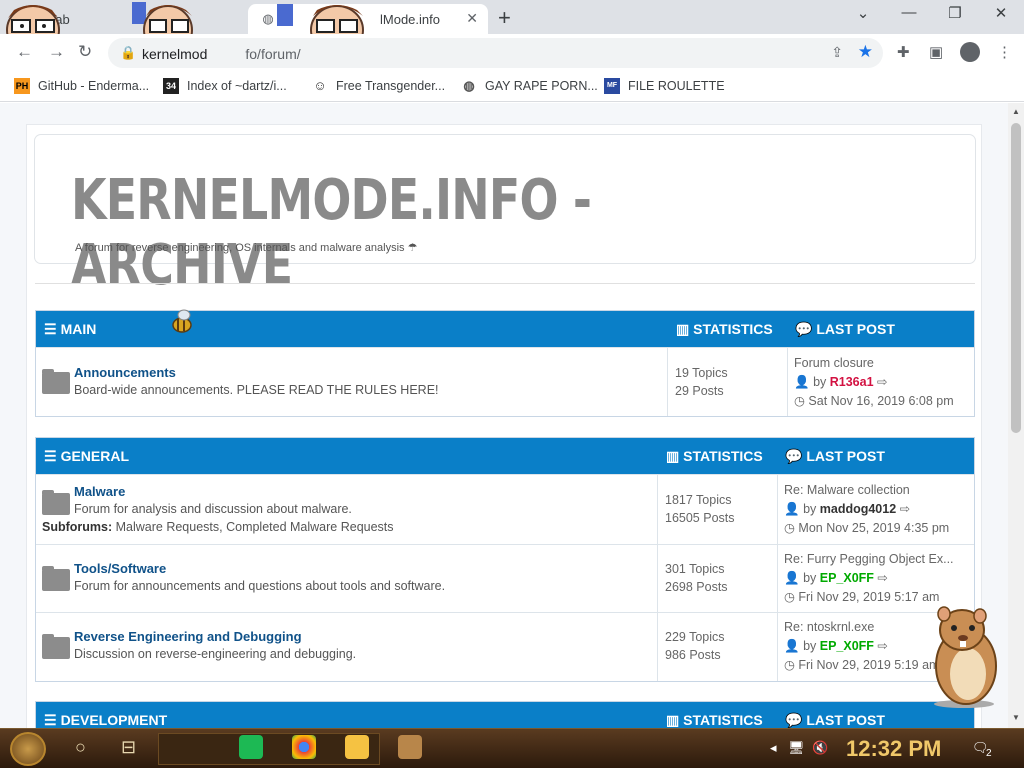 The image size is (1024, 768). Describe the element at coordinates (869, 665) in the screenshot. I see `last-post-date: Fri Nov 29, 2019 5:19 am` at that location.